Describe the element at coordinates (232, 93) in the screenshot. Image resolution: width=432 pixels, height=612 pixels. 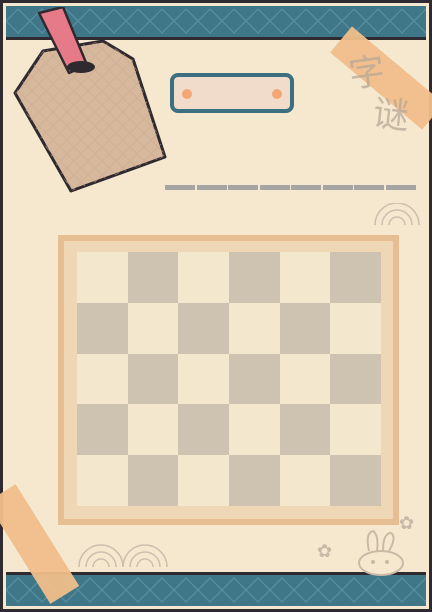
I see `title-plaque` at that location.